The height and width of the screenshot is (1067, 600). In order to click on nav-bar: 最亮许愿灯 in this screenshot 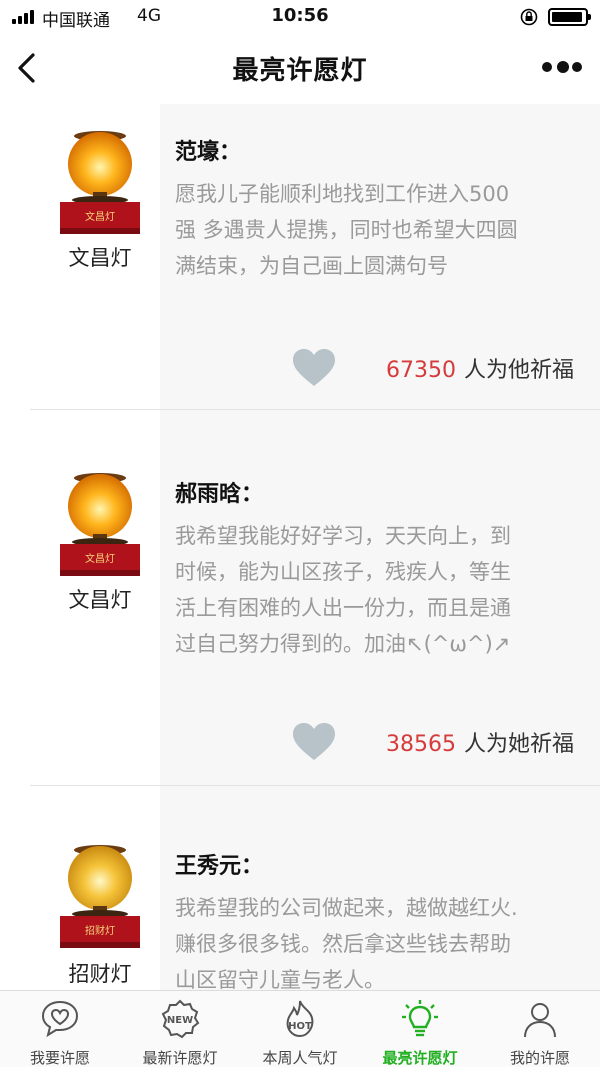, I will do `click(300, 69)`.